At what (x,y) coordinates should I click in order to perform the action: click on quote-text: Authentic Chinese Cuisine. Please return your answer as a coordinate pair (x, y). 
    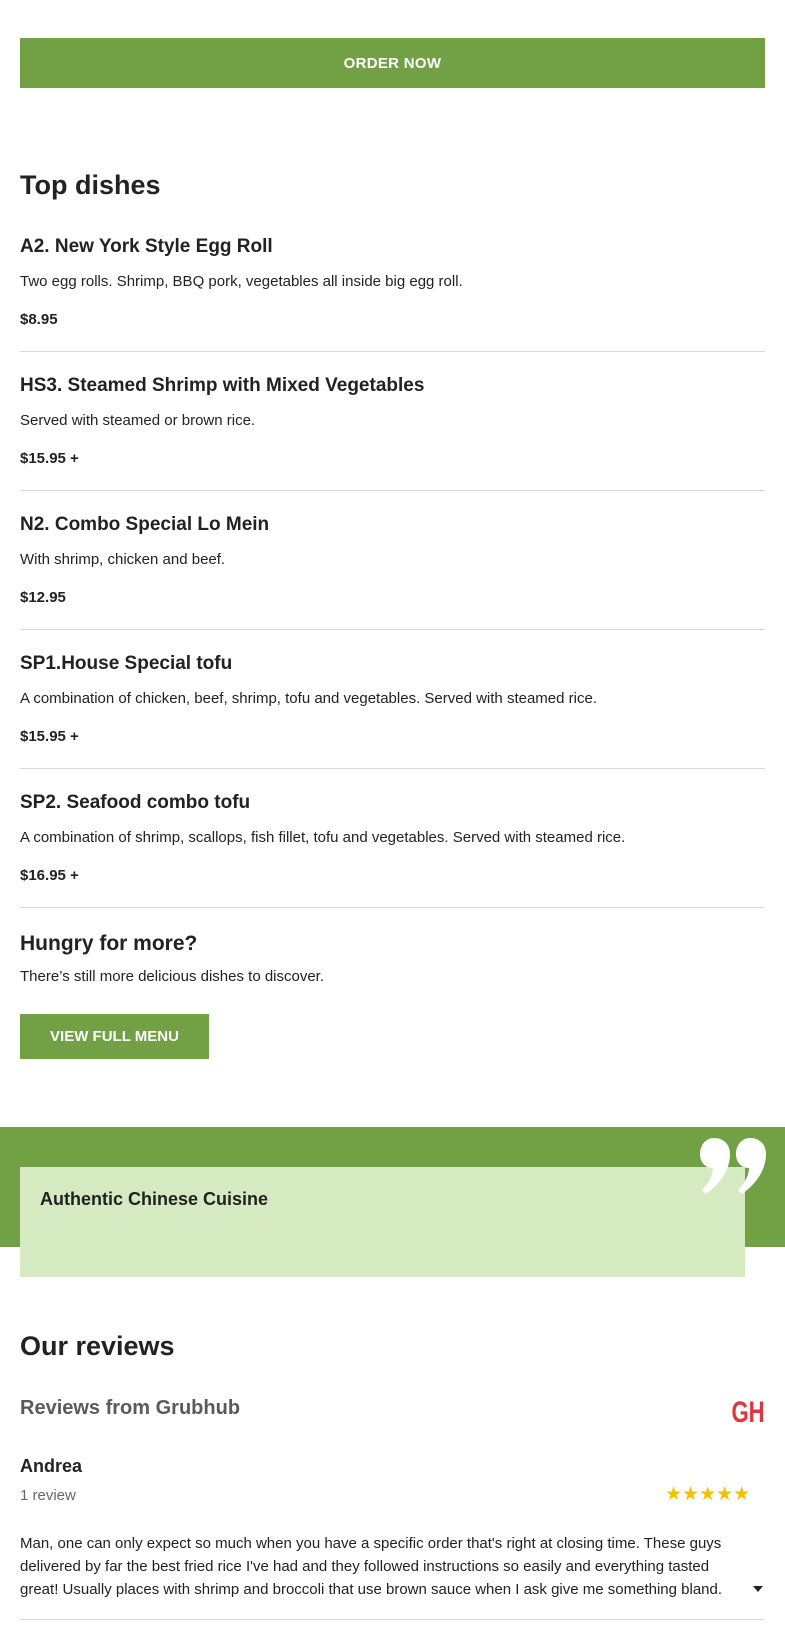
    Looking at the image, I should click on (154, 1199).